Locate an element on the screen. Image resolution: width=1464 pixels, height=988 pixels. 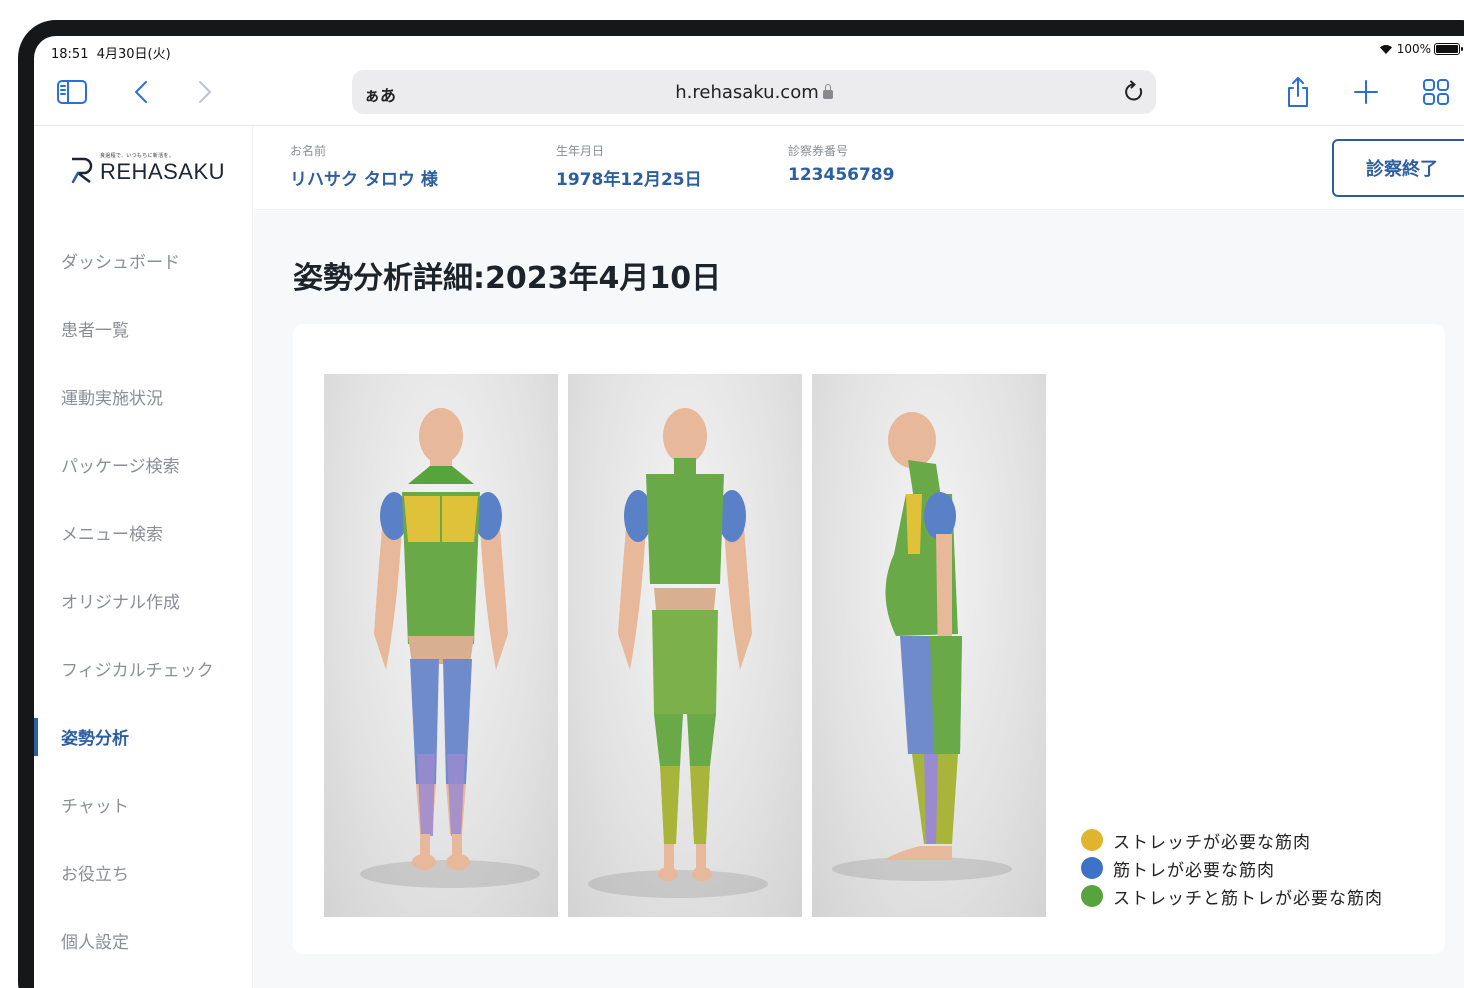
legend-item-stretch: ストレッチが必要な筋肉 is located at coordinates (1232, 840).